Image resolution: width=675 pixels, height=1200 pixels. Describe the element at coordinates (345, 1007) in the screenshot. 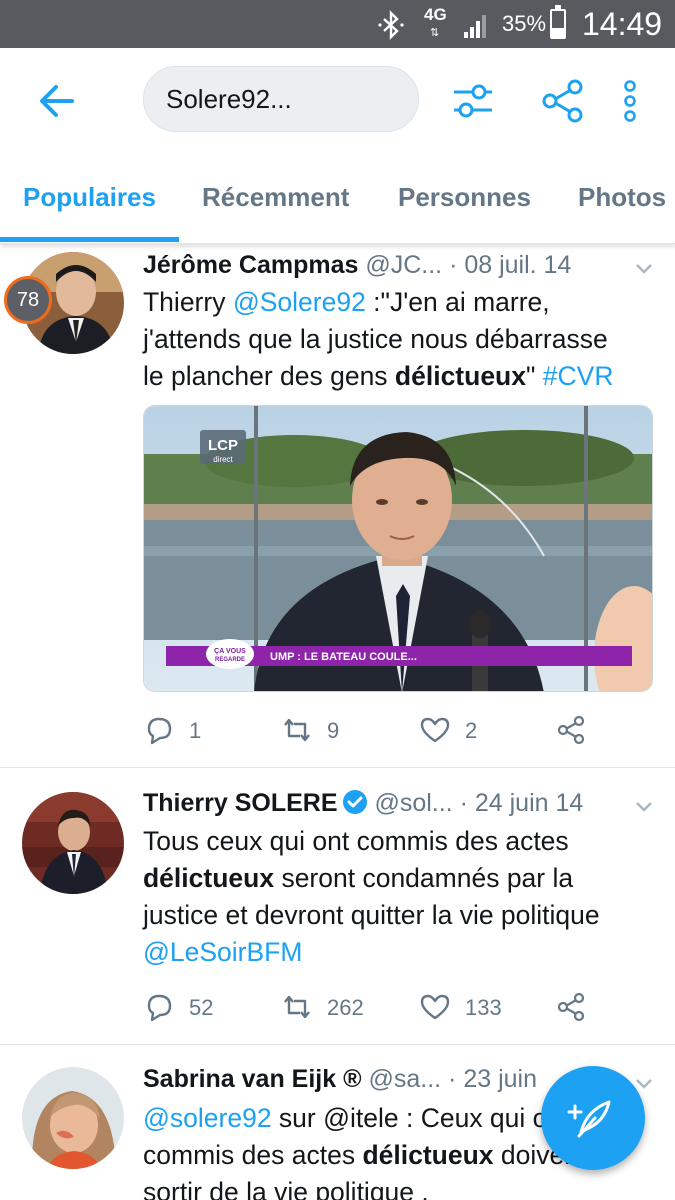

I see `retweet-count: 262` at that location.